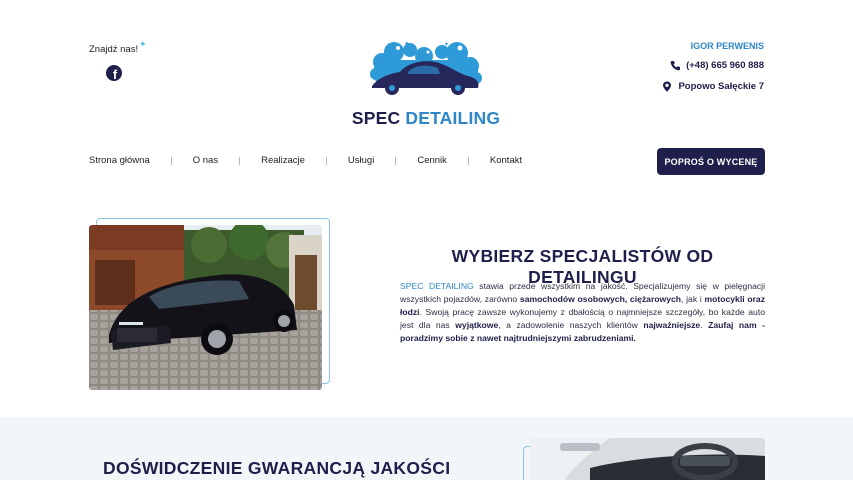  What do you see at coordinates (711, 161) in the screenshot?
I see `request-quote-button: POPROŚ O WYCENĘ` at bounding box center [711, 161].